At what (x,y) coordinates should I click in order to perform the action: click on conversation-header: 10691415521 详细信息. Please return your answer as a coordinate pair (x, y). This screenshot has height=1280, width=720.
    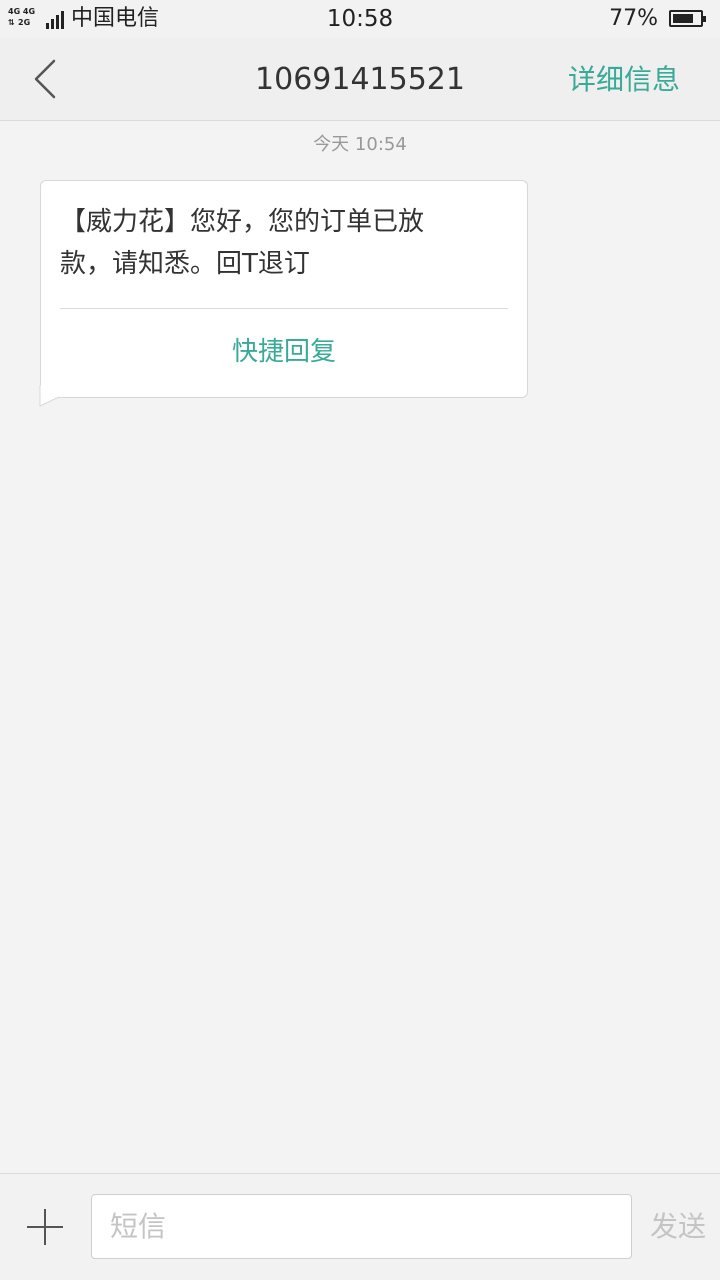
    Looking at the image, I should click on (360, 79).